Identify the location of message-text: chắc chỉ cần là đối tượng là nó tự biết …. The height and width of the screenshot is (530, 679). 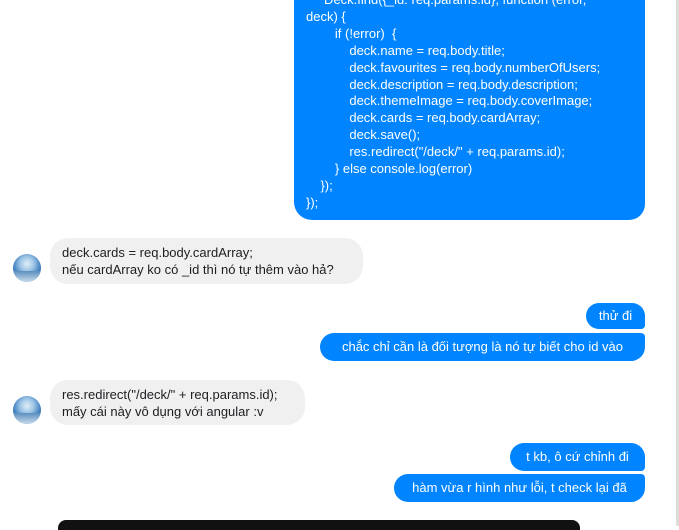
(482, 346).